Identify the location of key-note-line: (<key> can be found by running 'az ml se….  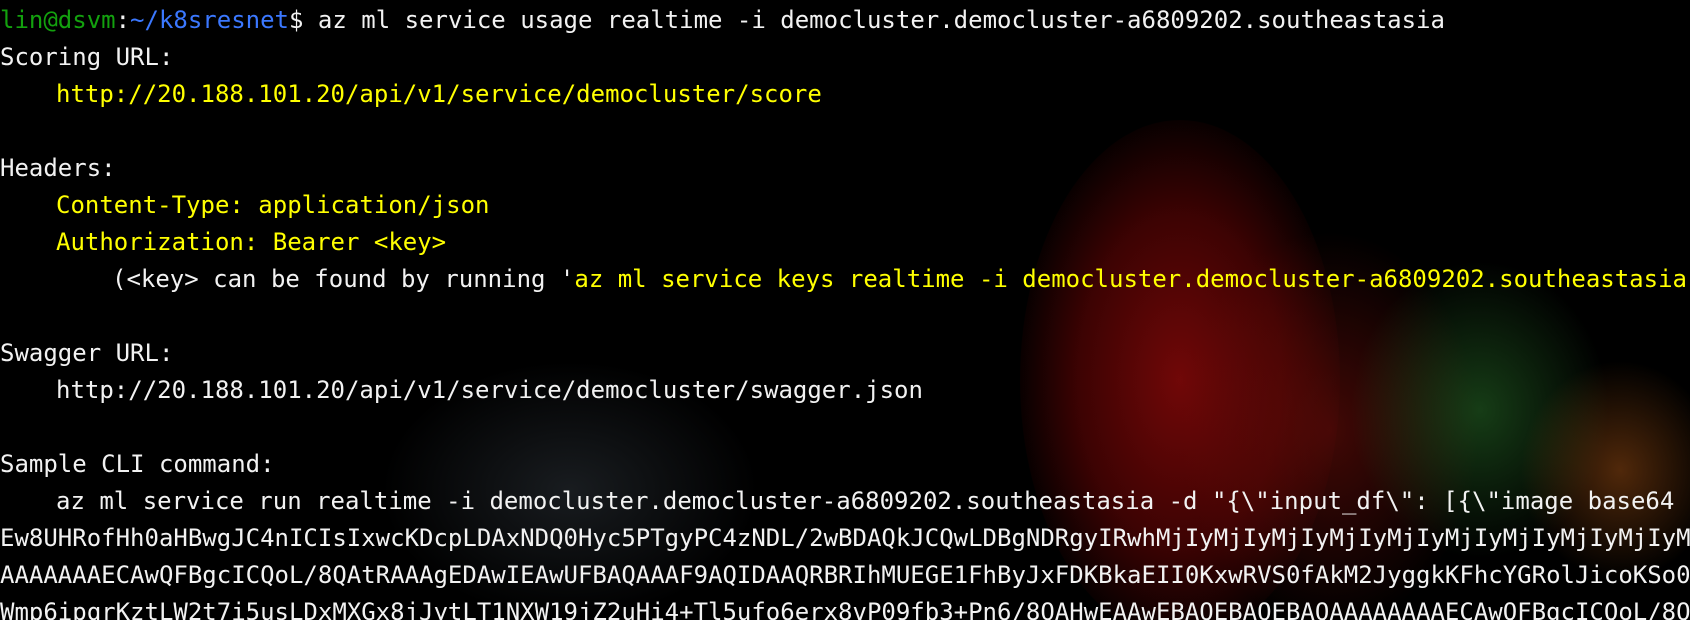
(845, 279).